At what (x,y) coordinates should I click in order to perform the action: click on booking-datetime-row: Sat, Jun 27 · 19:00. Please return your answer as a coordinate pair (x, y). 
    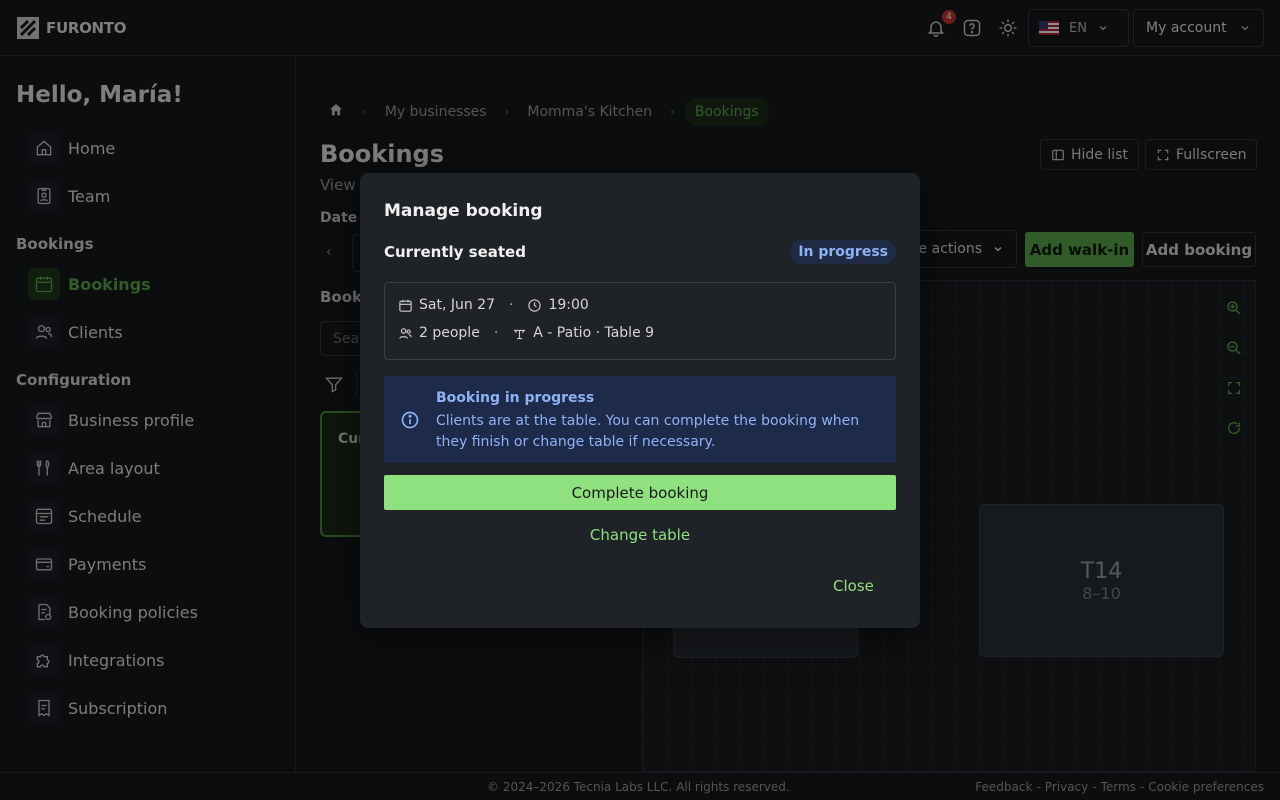
    Looking at the image, I should click on (493, 305).